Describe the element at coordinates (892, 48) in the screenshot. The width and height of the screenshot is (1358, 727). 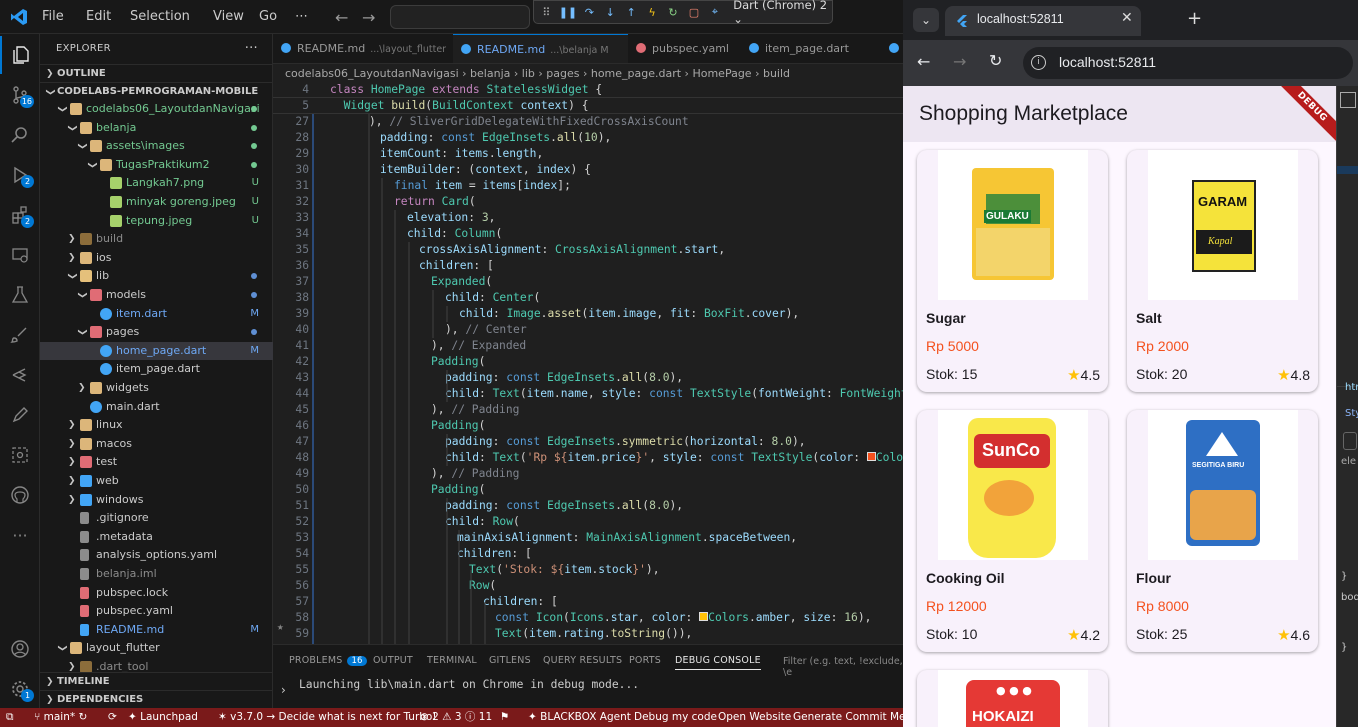
I see `editor-tab: ite` at that location.